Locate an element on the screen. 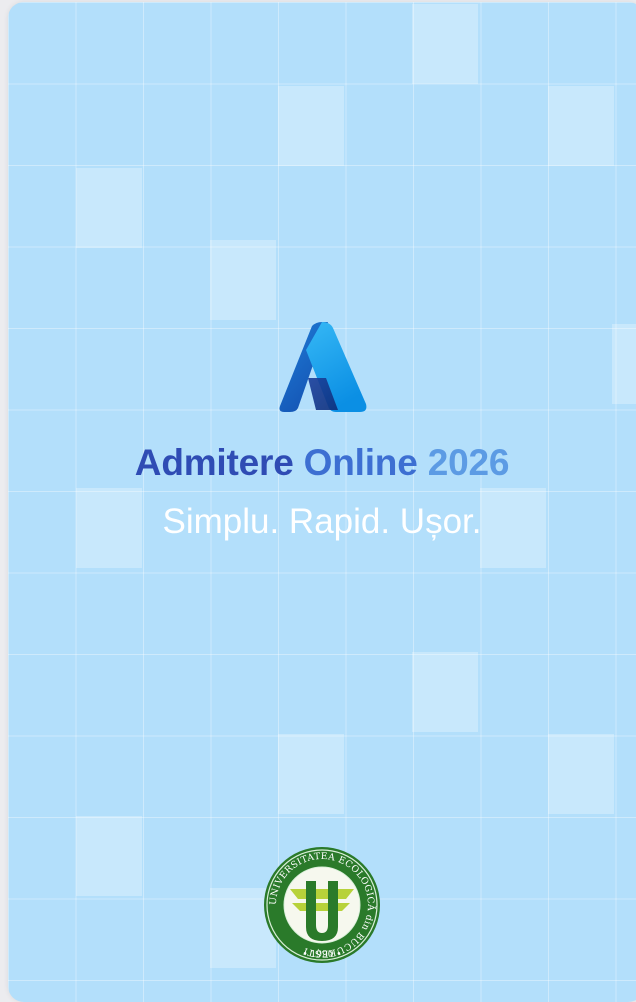 Image resolution: width=636 pixels, height=1002 pixels. page-title: Admitere Online 2026 is located at coordinates (322, 463).